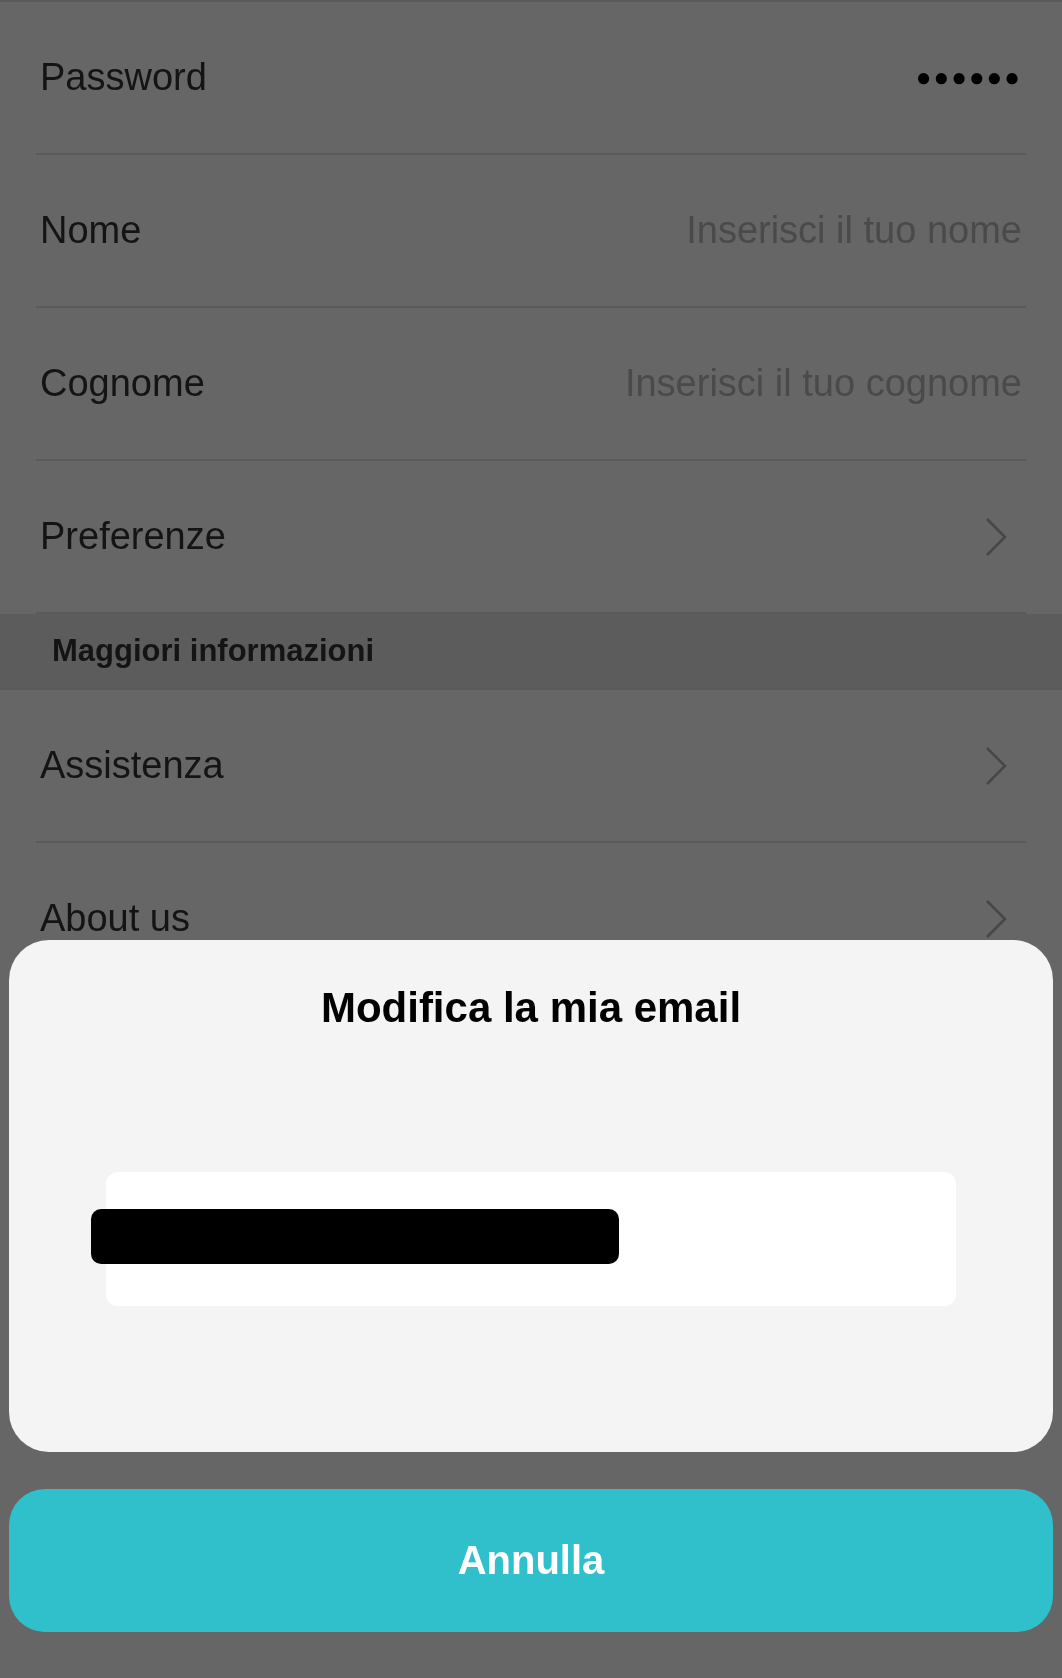  What do you see at coordinates (133, 536) in the screenshot?
I see `row-label: Preferenze` at bounding box center [133, 536].